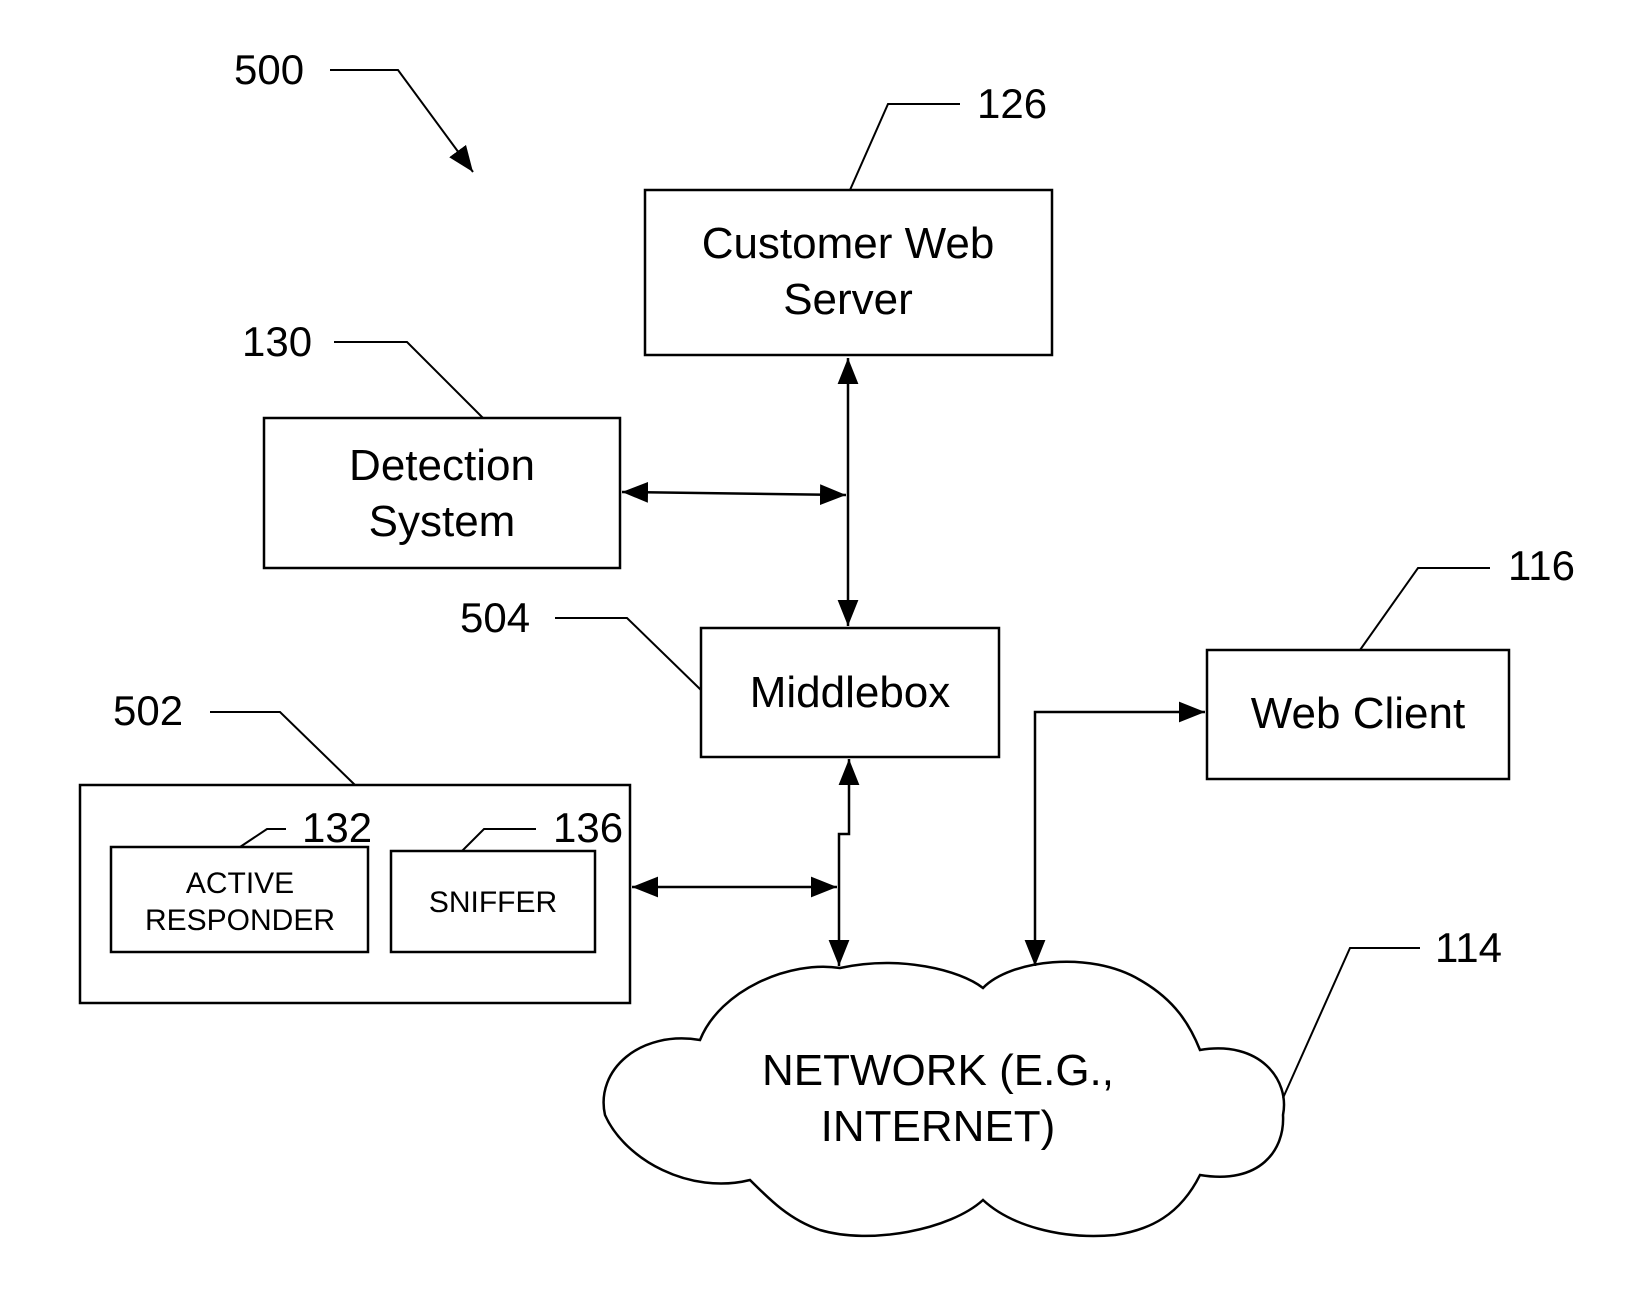 The height and width of the screenshot is (1296, 1635). I want to click on middlebox-node: Middlebox, so click(850, 692).